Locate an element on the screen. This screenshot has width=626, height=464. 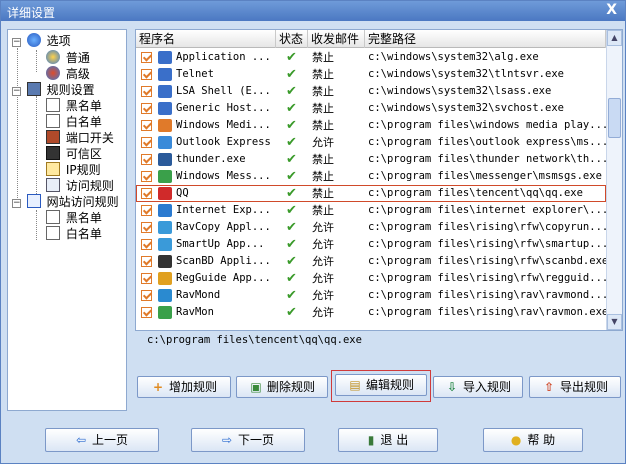
button-label: 上一页 is located at coordinates (110, 440).